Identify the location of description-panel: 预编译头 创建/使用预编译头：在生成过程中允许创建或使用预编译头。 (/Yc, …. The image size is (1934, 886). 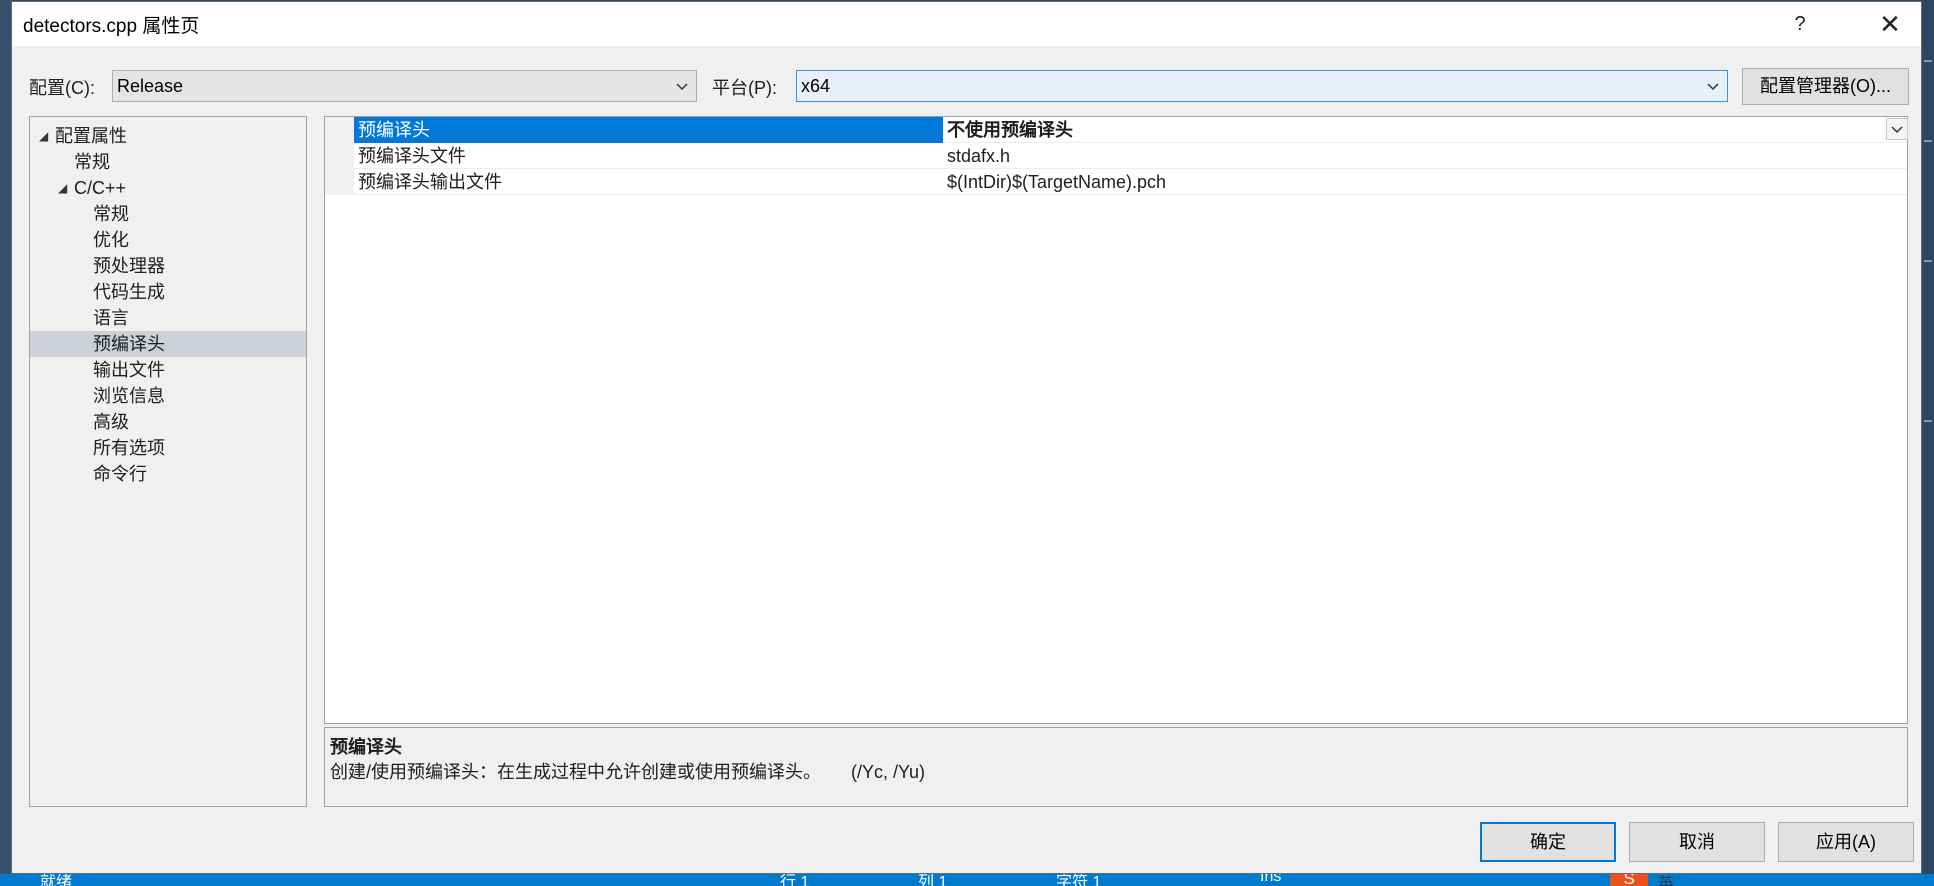
(1116, 767).